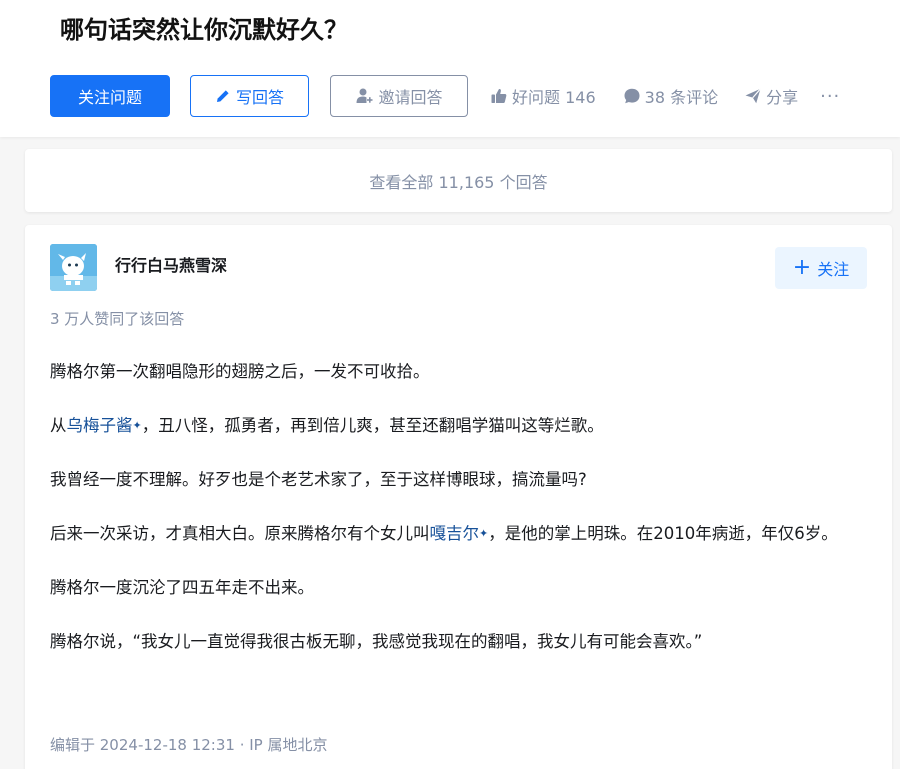  What do you see at coordinates (240, 371) in the screenshot?
I see `paragraph: 腾格尔第一次翻唱隐形的翅膀之后，一发不可收拾。` at bounding box center [240, 371].